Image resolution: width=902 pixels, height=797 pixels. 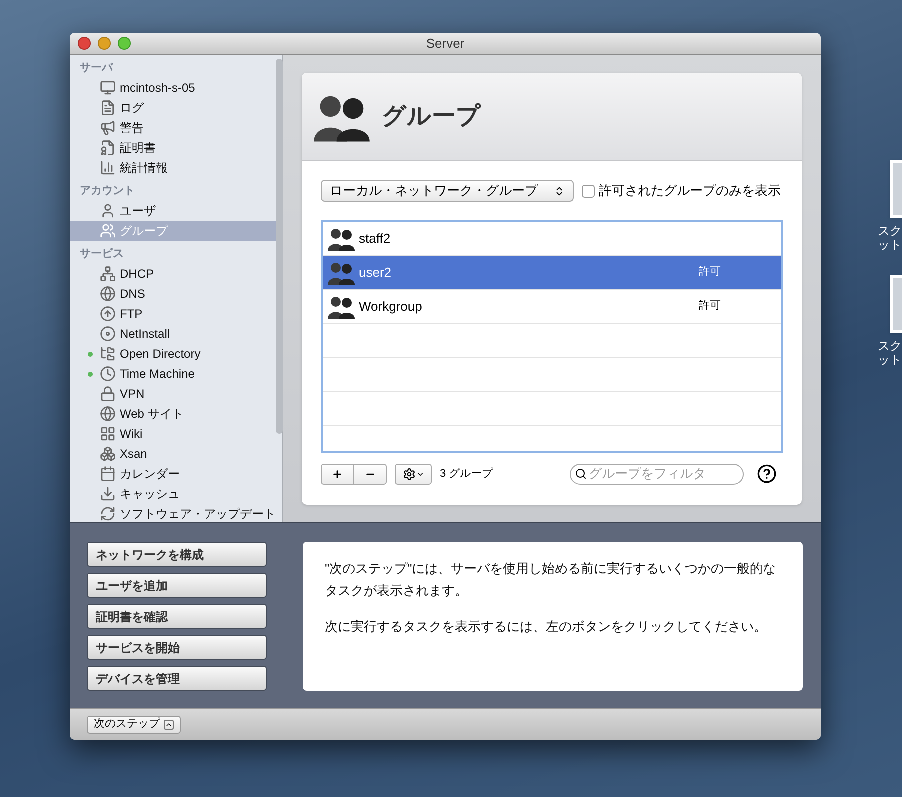 I want to click on minimize-button, so click(x=104, y=43).